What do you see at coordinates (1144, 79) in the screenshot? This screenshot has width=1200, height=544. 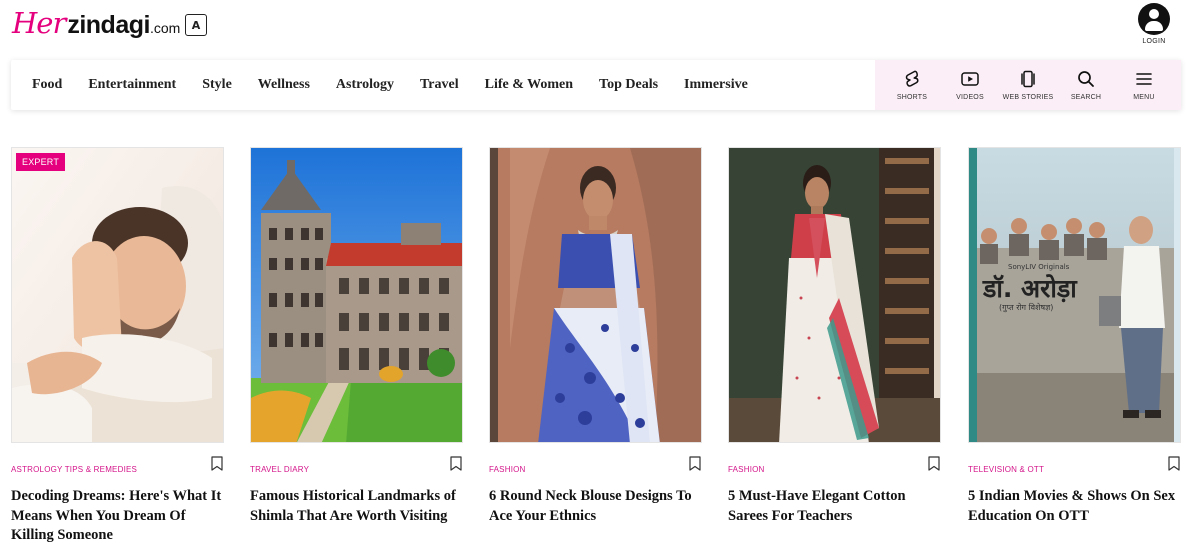 I see `hamburger-menu-icon` at bounding box center [1144, 79].